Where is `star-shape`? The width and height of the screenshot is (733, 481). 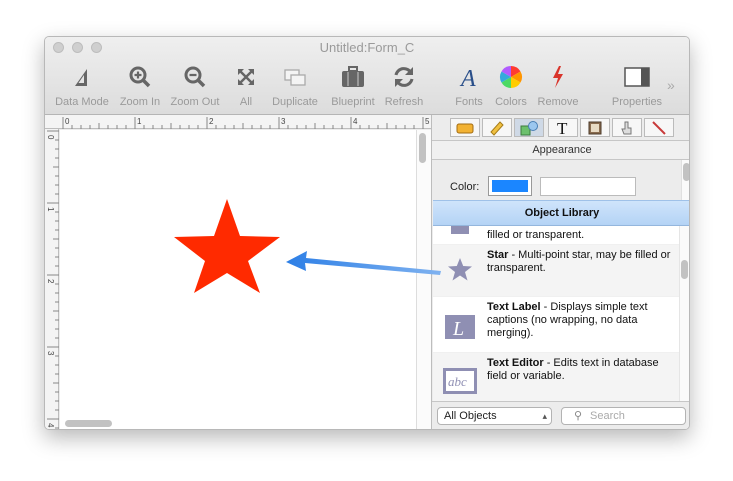
star-shape is located at coordinates (227, 246).